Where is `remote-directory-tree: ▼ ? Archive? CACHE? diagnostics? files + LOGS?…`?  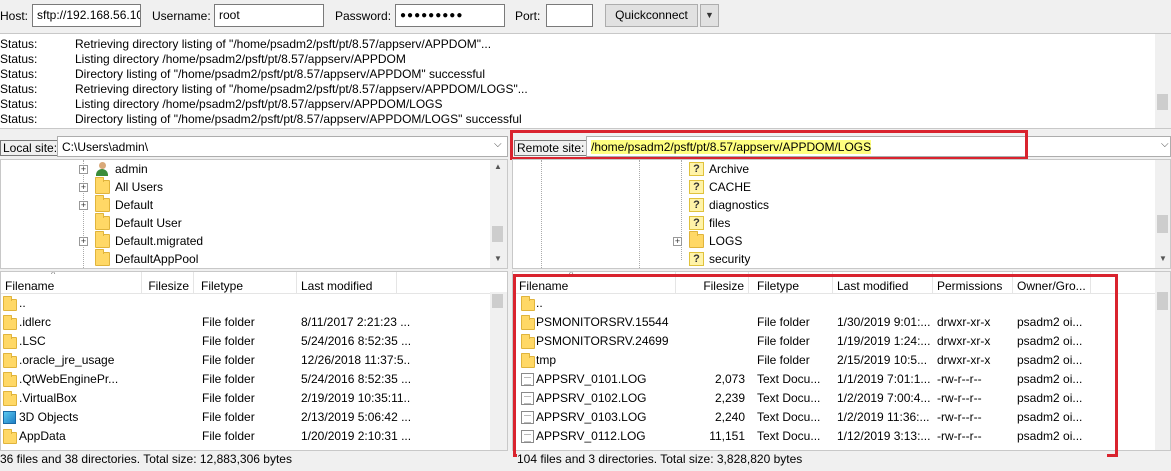 remote-directory-tree: ▼ ? Archive? CACHE? diagnostics? files + LOGS?… is located at coordinates (841, 214).